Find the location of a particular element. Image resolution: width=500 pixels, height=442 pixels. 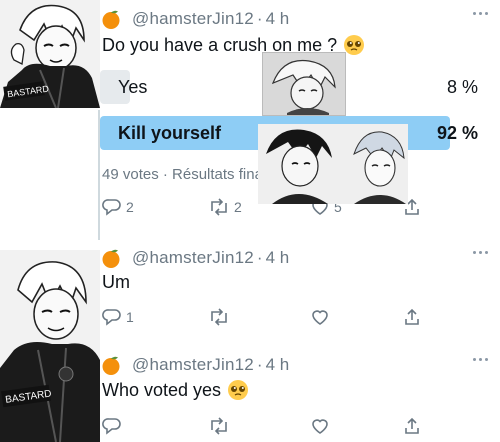

reply-count: 1 is located at coordinates (130, 317).